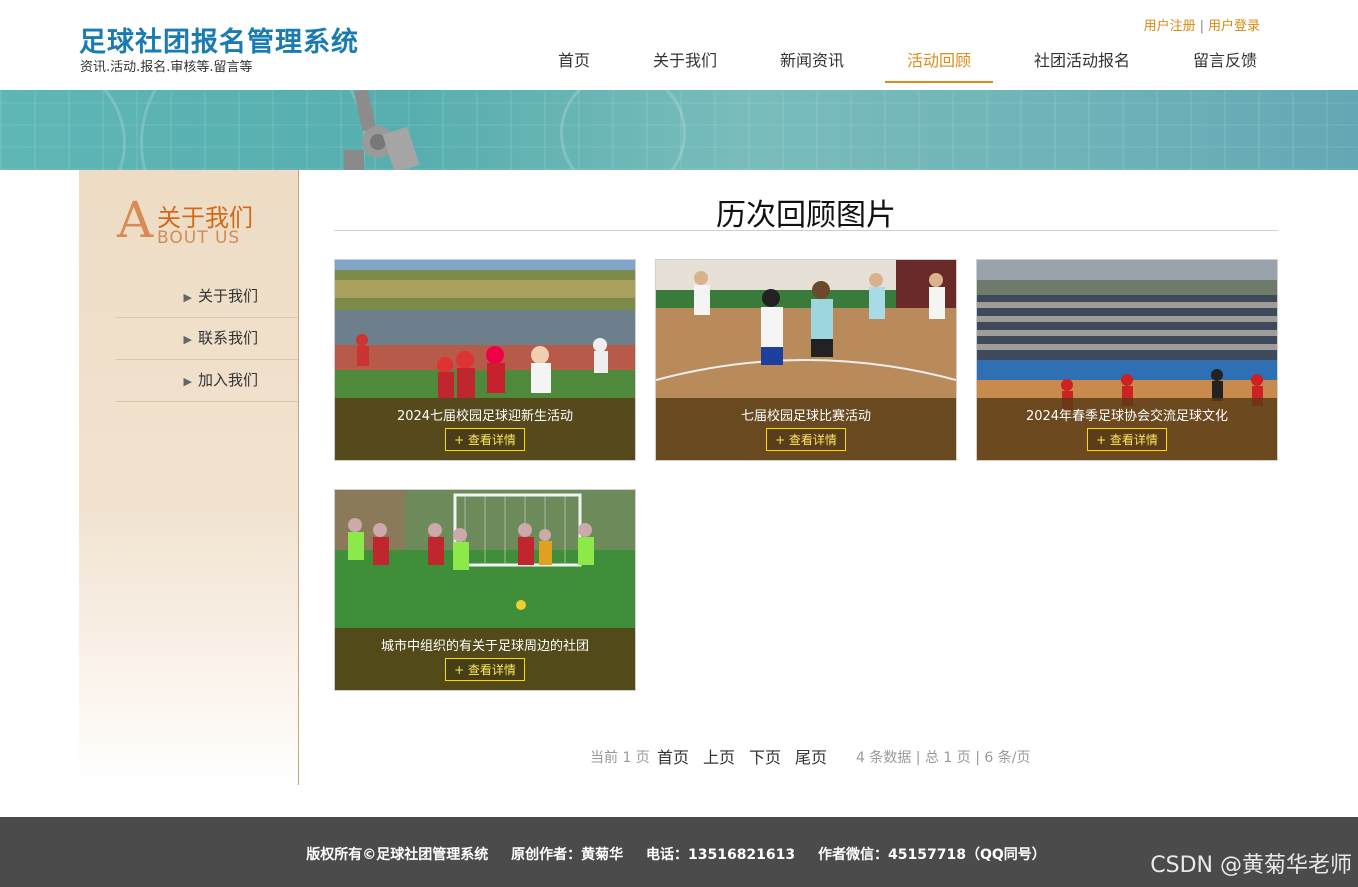 Image resolution: width=1358 pixels, height=887 pixels. Describe the element at coordinates (382, 130) in the screenshot. I see `robot-arm-icon` at that location.